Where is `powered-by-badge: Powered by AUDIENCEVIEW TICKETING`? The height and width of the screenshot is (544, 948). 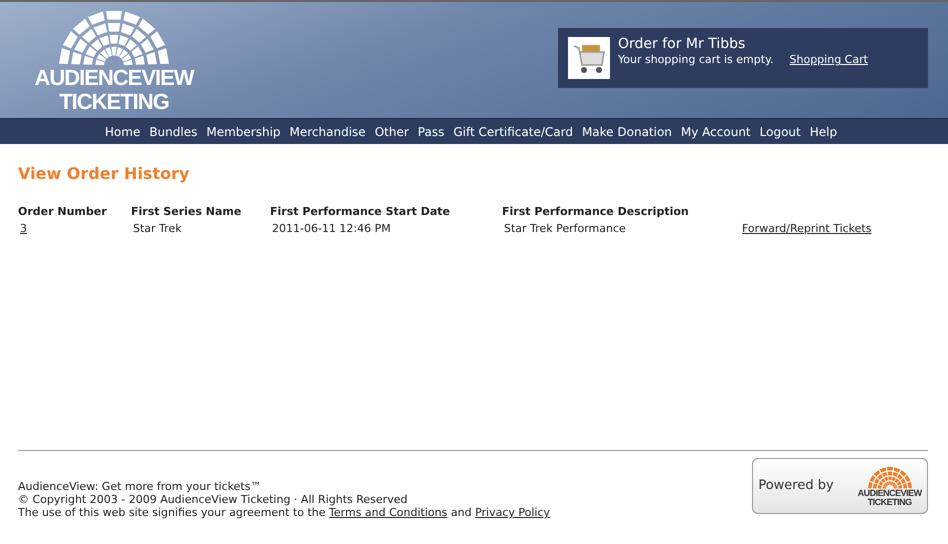 powered-by-badge: Powered by AUDIENCEVIEW TICKETING is located at coordinates (840, 486).